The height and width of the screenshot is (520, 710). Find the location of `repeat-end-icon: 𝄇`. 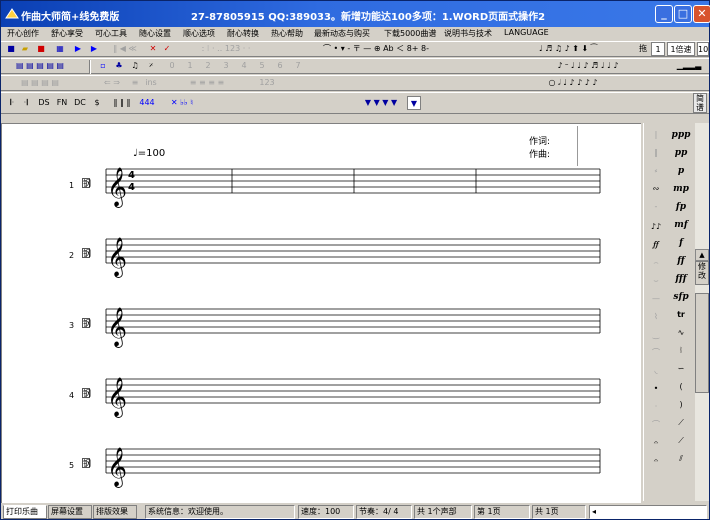

repeat-end-icon: 𝄇 is located at coordinates (26, 103).